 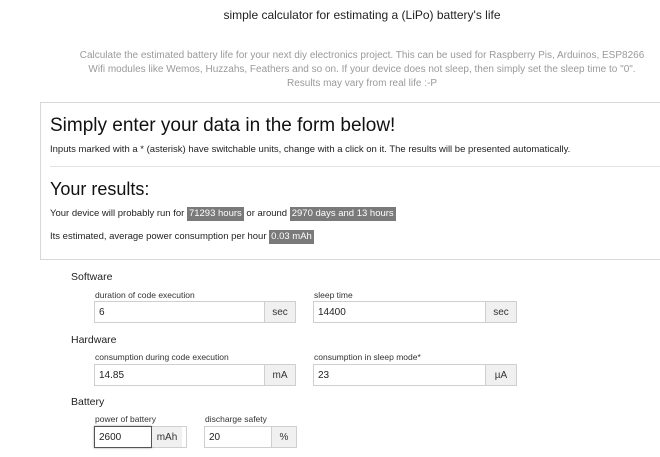 I want to click on code-consumption-unit: mA, so click(x=279, y=375).